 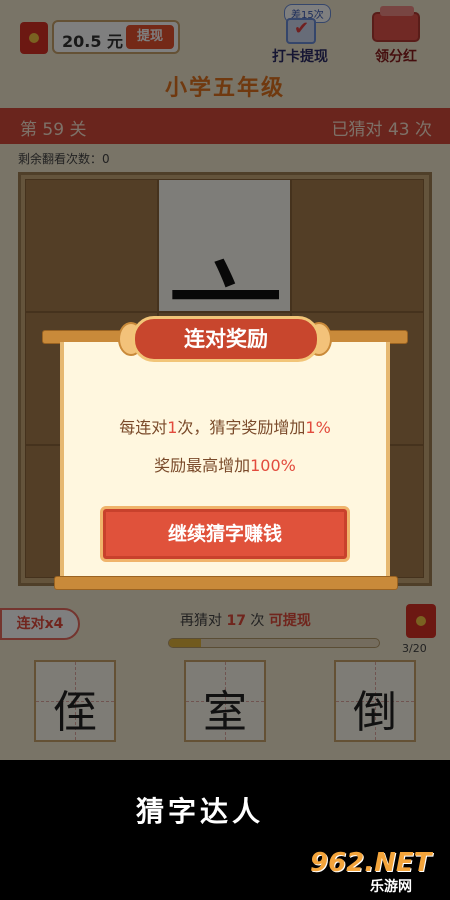 I want to click on modal-line-2: 奖励最高增加100%, so click(x=225, y=464).